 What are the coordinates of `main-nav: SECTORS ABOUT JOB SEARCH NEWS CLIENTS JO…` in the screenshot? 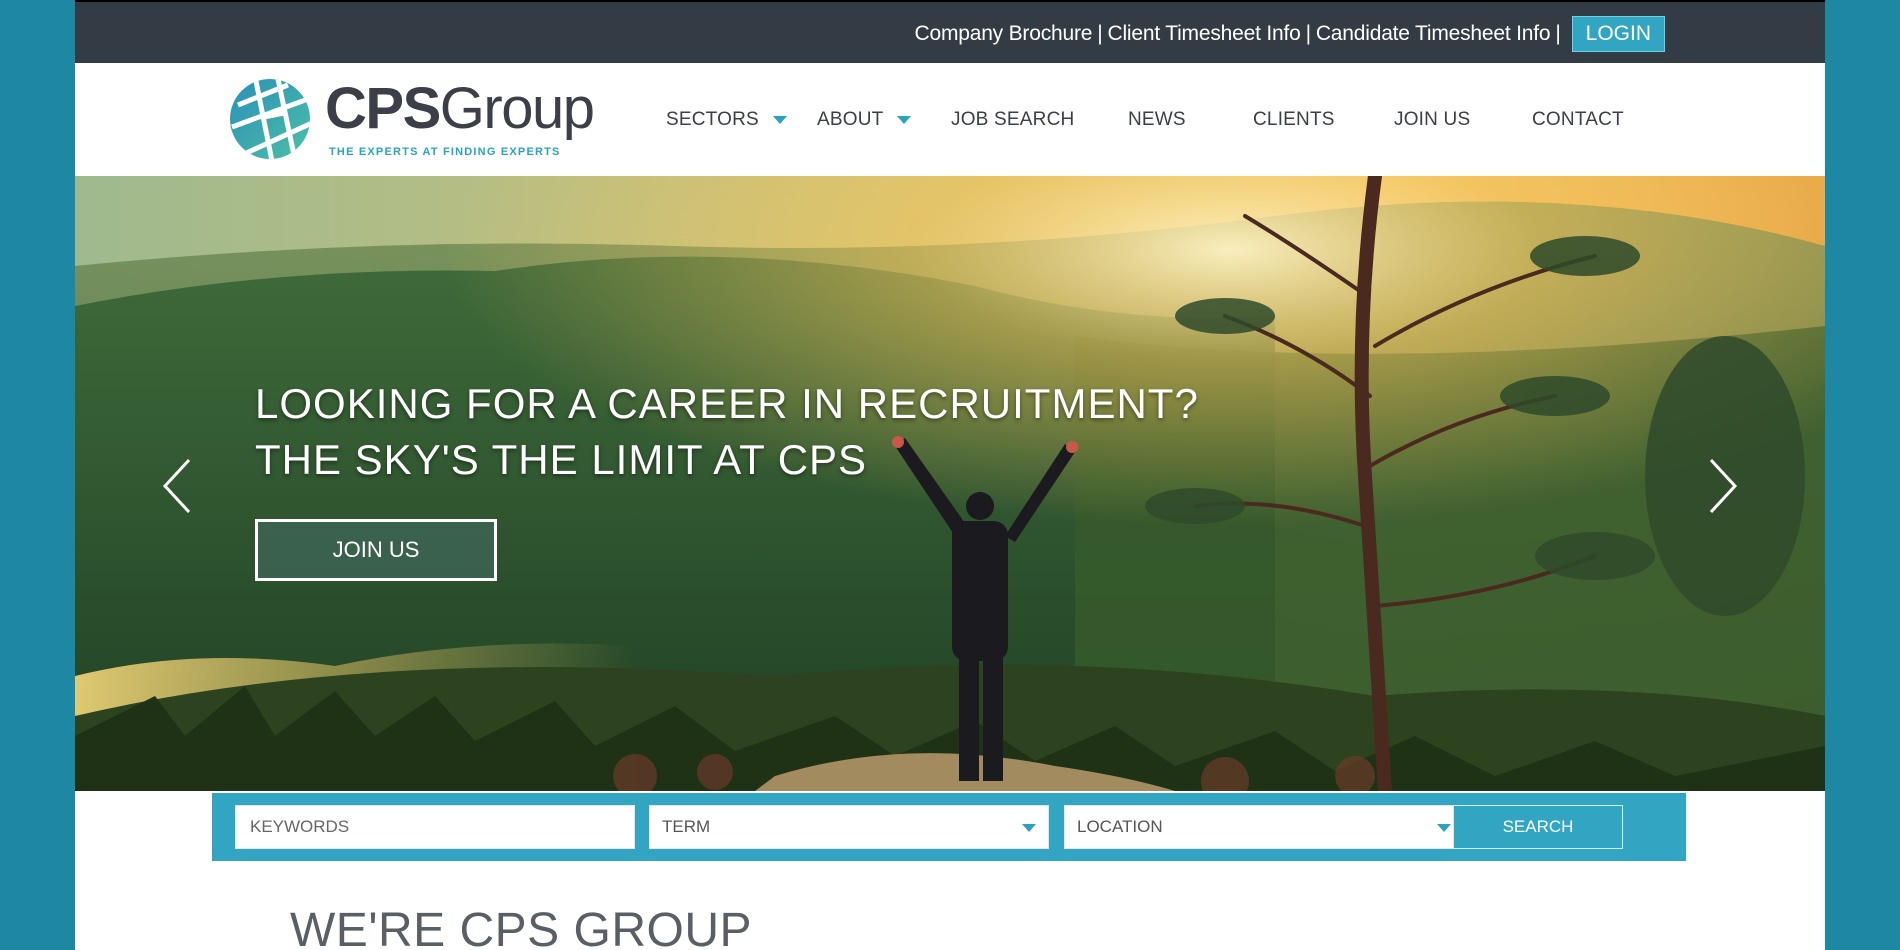 It's located at (950, 119).